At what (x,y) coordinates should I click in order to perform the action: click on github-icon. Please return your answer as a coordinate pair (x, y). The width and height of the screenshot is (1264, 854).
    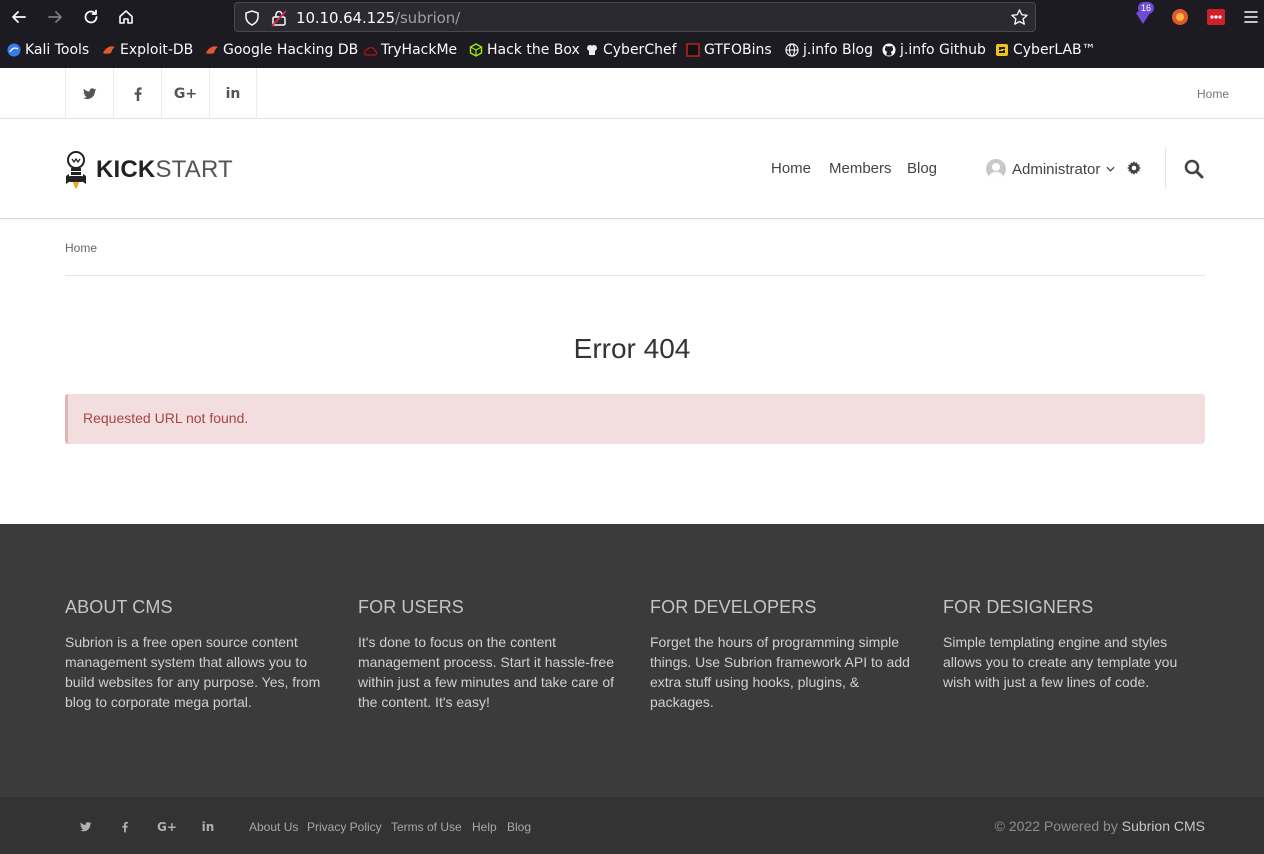
    Looking at the image, I should click on (889, 50).